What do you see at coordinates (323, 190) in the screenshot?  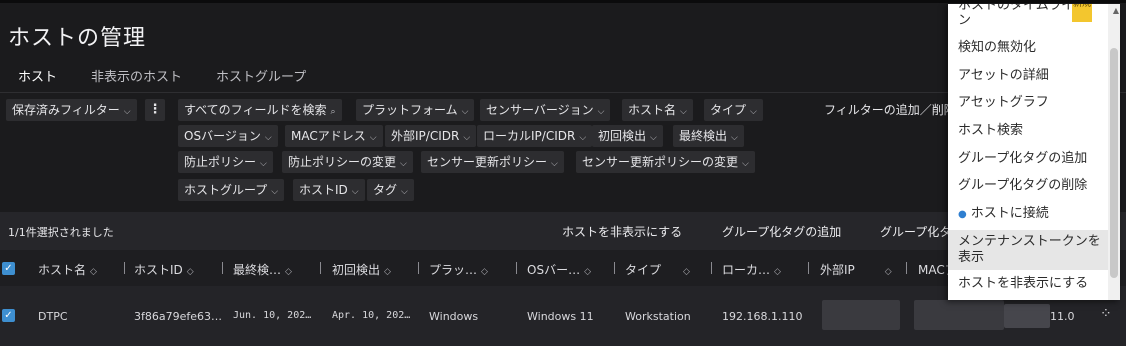 I see `filter-label: ホストID` at bounding box center [323, 190].